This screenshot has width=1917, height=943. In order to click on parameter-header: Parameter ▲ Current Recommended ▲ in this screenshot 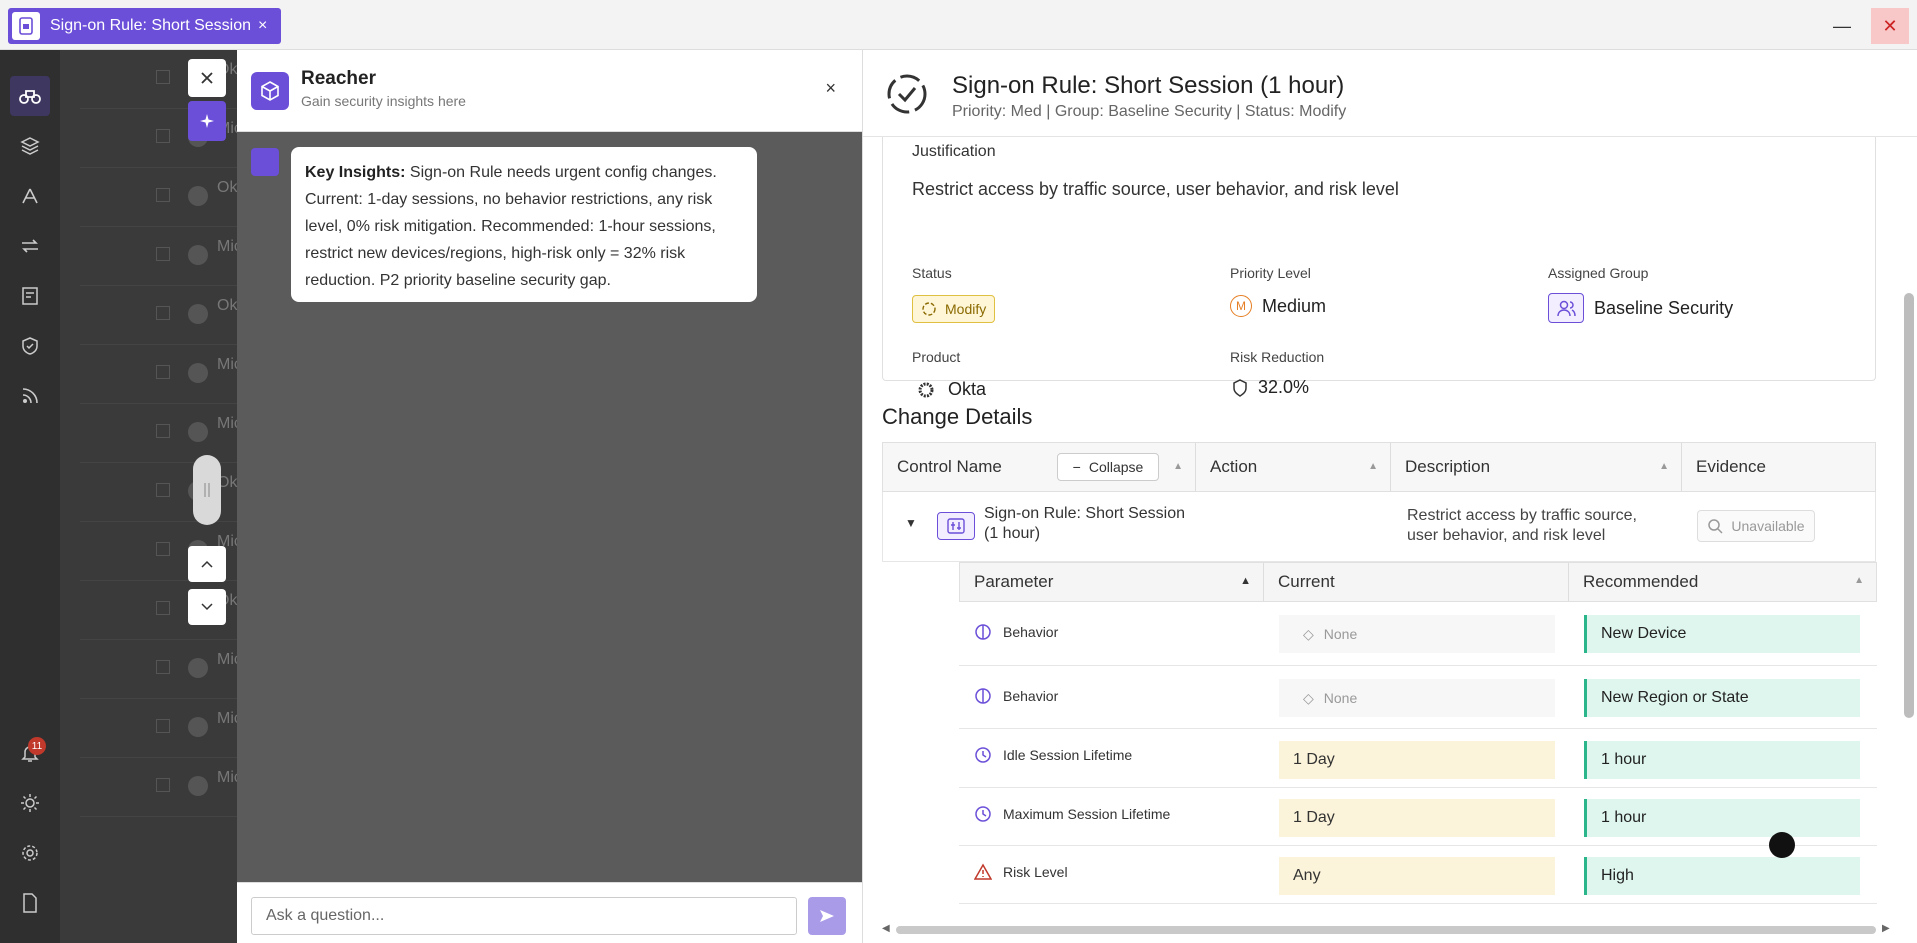, I will do `click(1418, 582)`.